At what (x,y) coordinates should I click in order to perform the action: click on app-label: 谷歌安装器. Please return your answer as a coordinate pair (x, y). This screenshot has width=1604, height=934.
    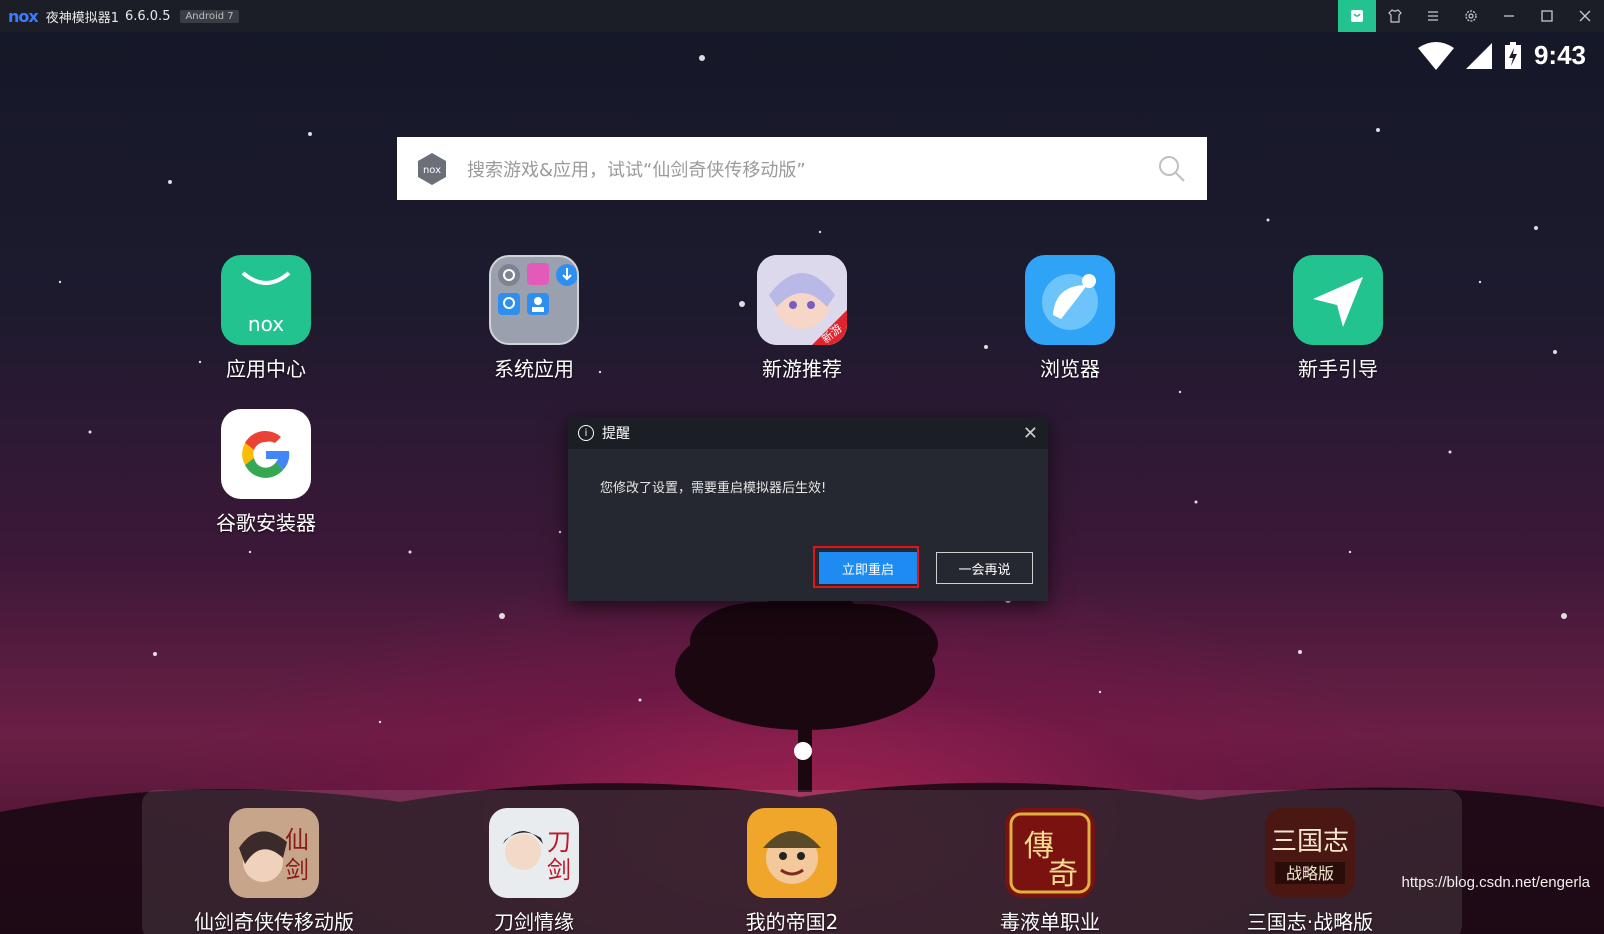
    Looking at the image, I should click on (266, 523).